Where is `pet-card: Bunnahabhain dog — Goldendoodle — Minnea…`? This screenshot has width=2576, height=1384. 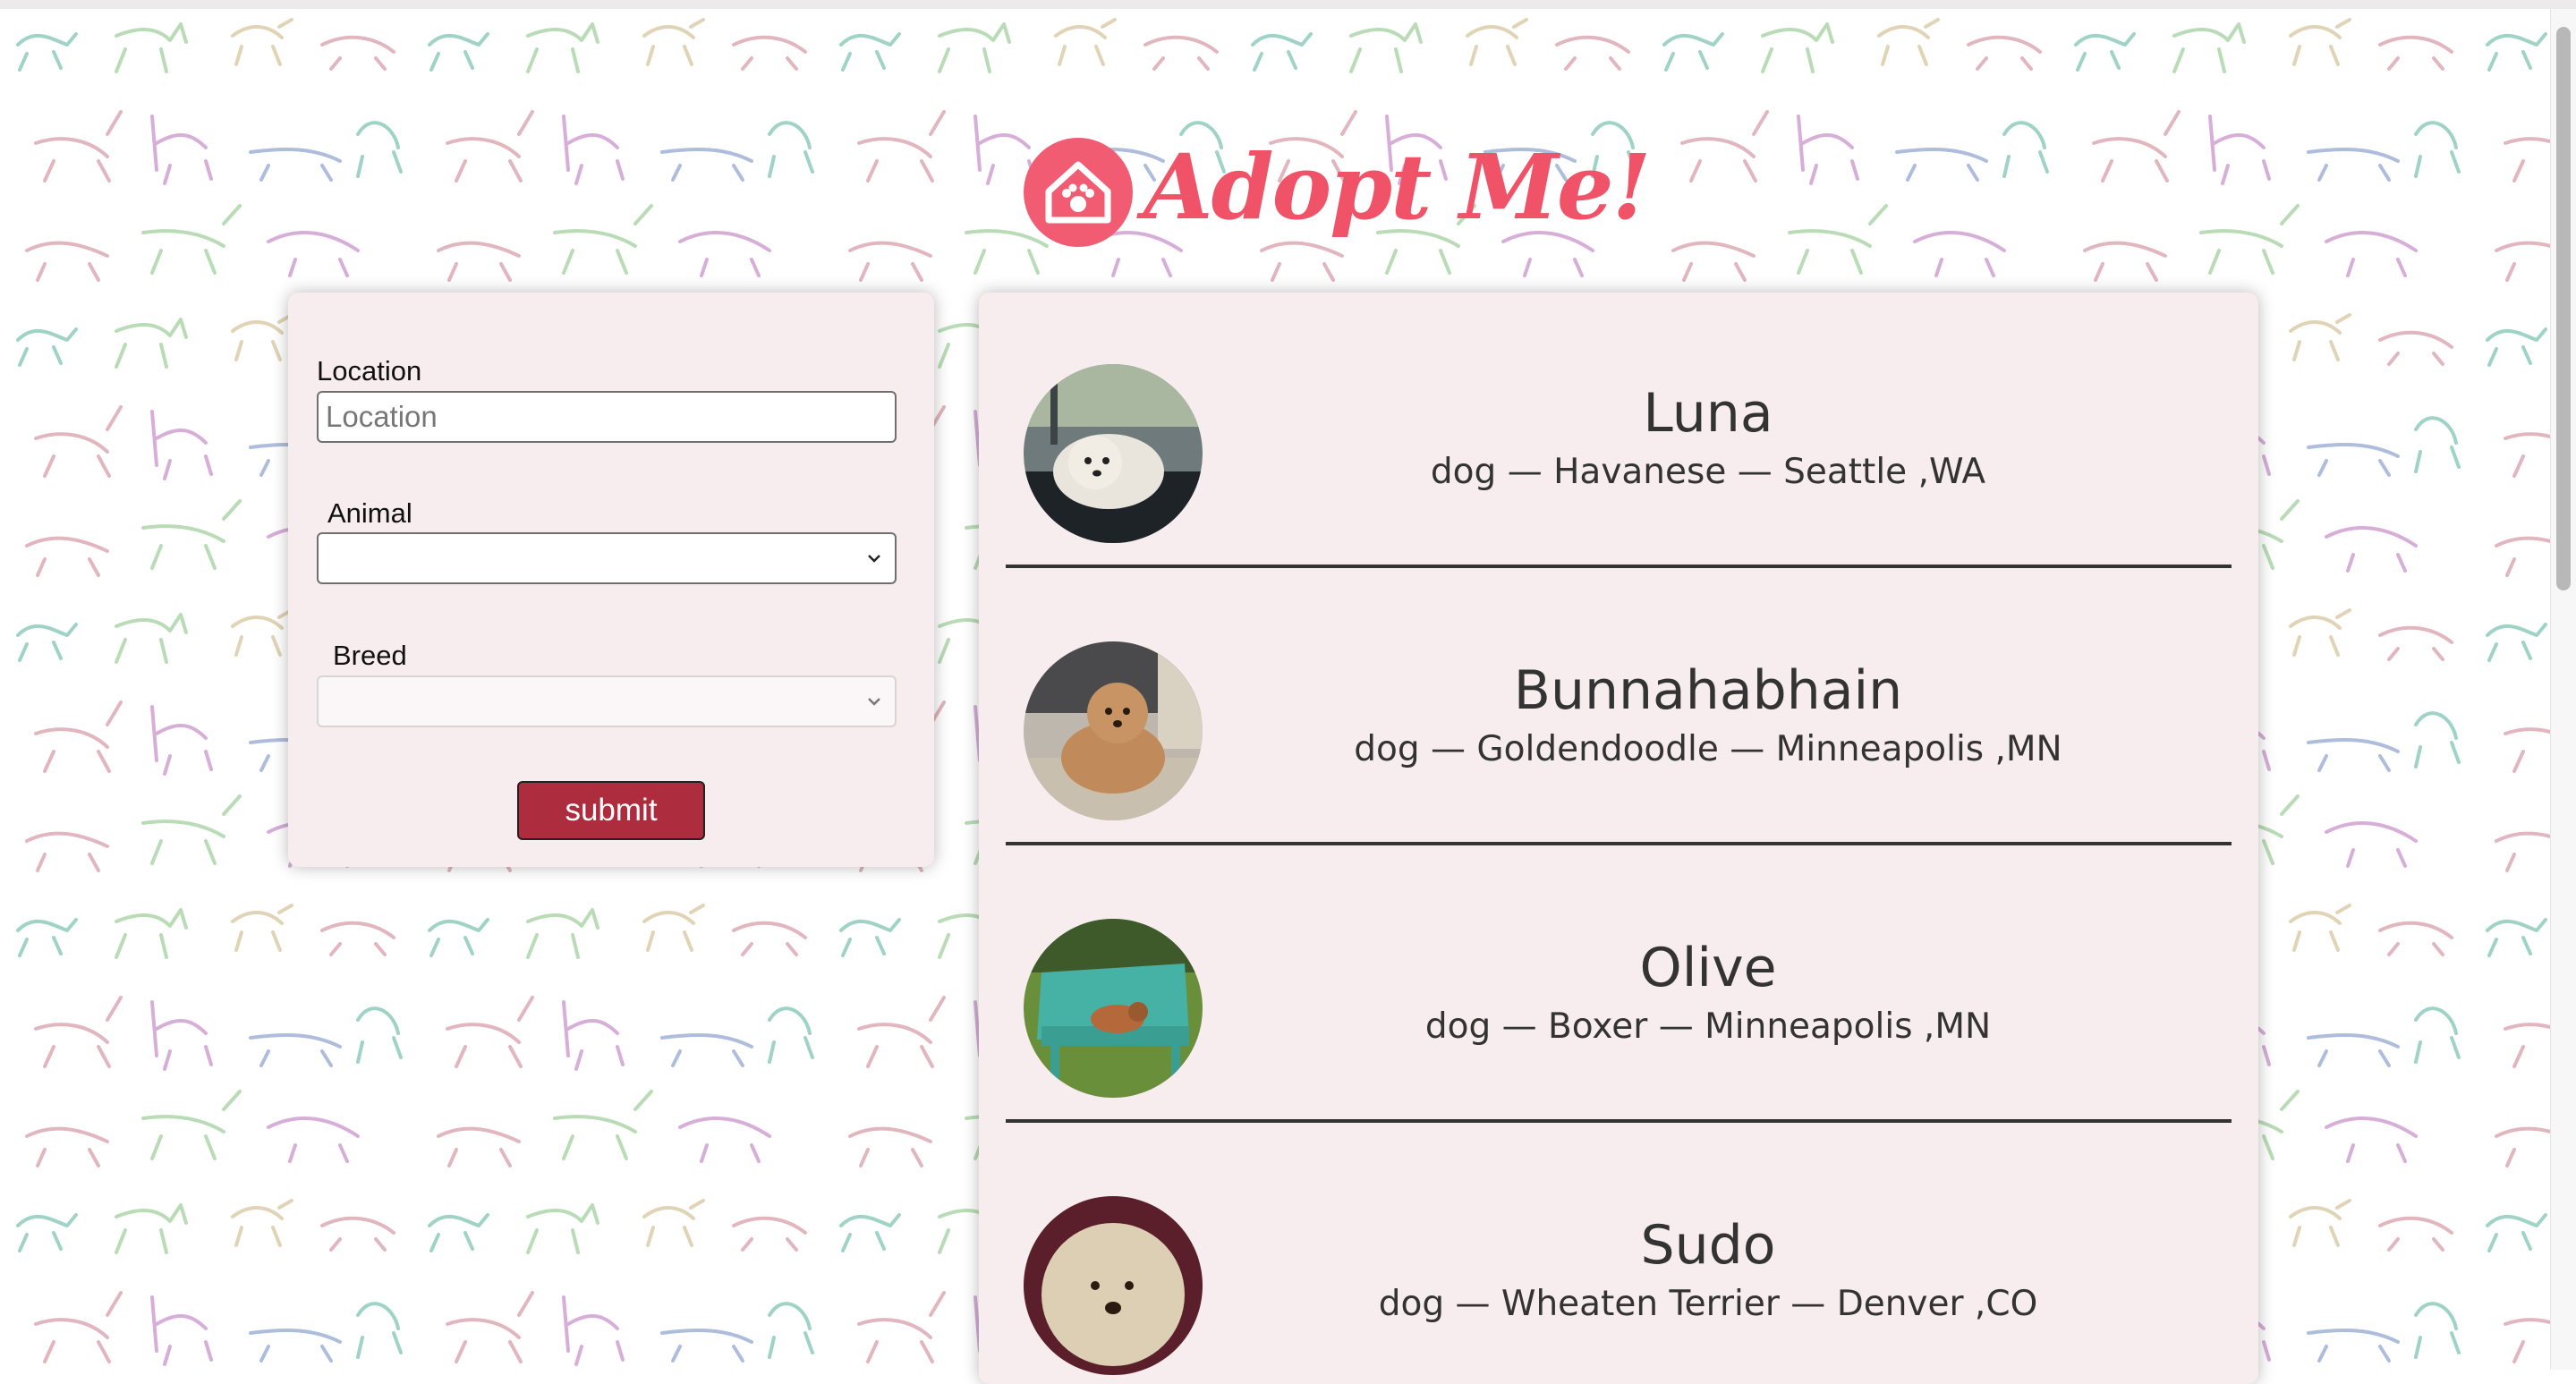
pet-card: Bunnahabhain dog — Goldendoodle — Minnea… is located at coordinates (1619, 707).